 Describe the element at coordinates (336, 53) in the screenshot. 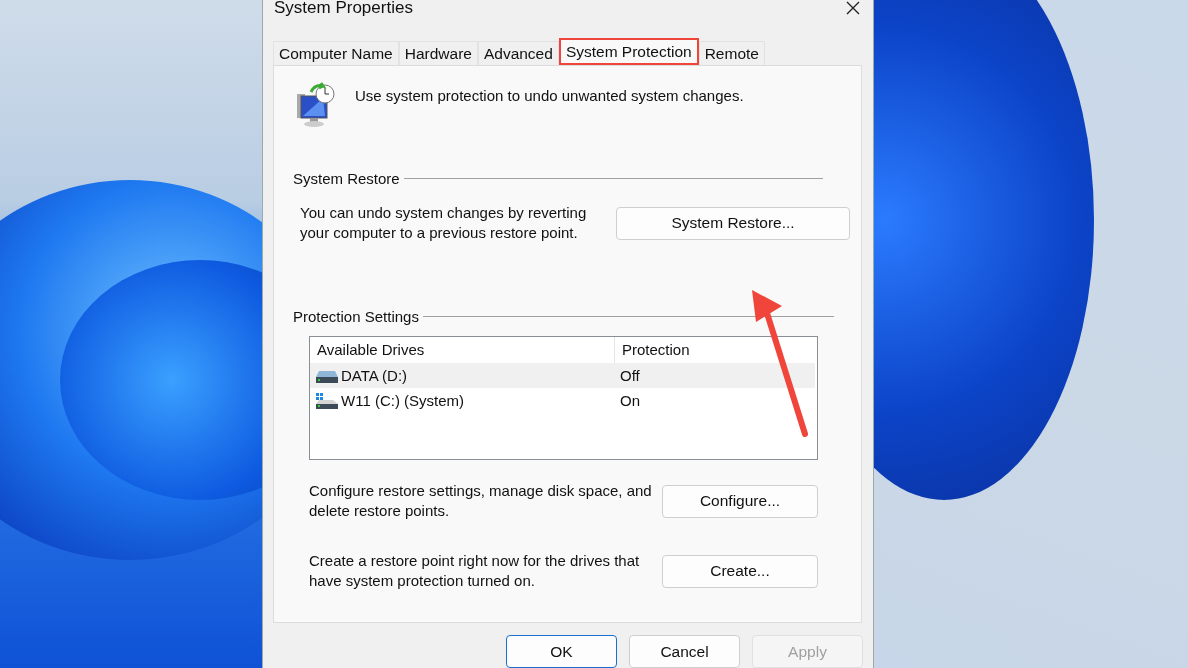

I see `tab: Computer Name` at that location.